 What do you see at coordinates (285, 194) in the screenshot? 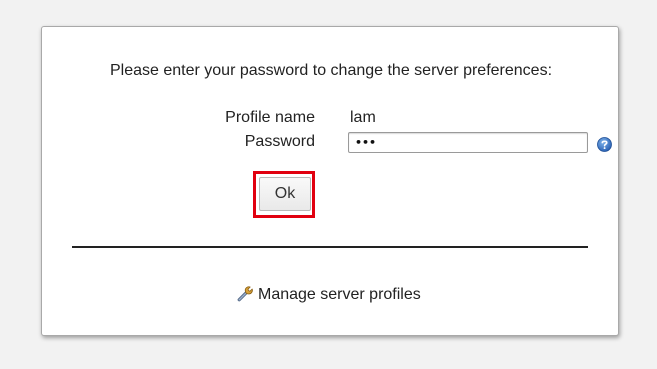
I see `ok-button: Ok` at bounding box center [285, 194].